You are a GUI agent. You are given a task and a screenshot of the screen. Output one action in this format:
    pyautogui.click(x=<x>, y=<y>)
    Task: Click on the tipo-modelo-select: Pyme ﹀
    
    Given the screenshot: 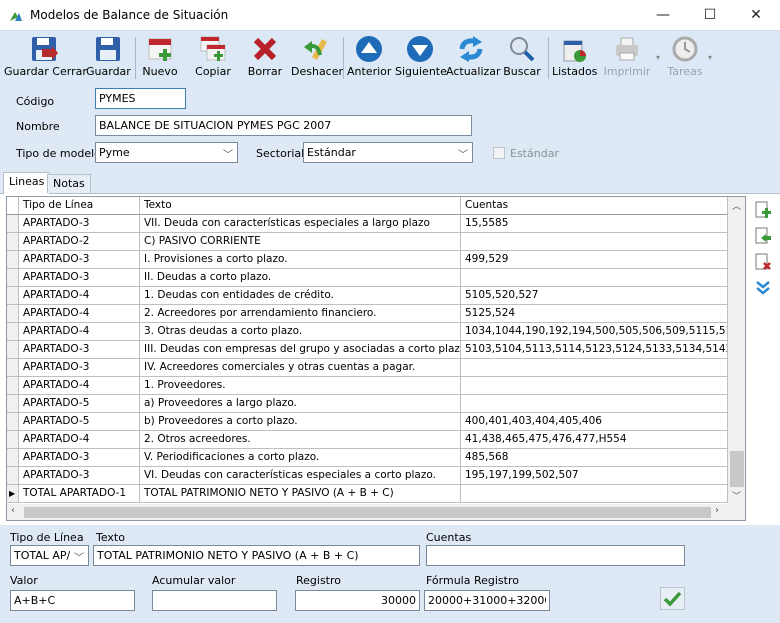 What is the action you would take?
    pyautogui.click(x=166, y=152)
    